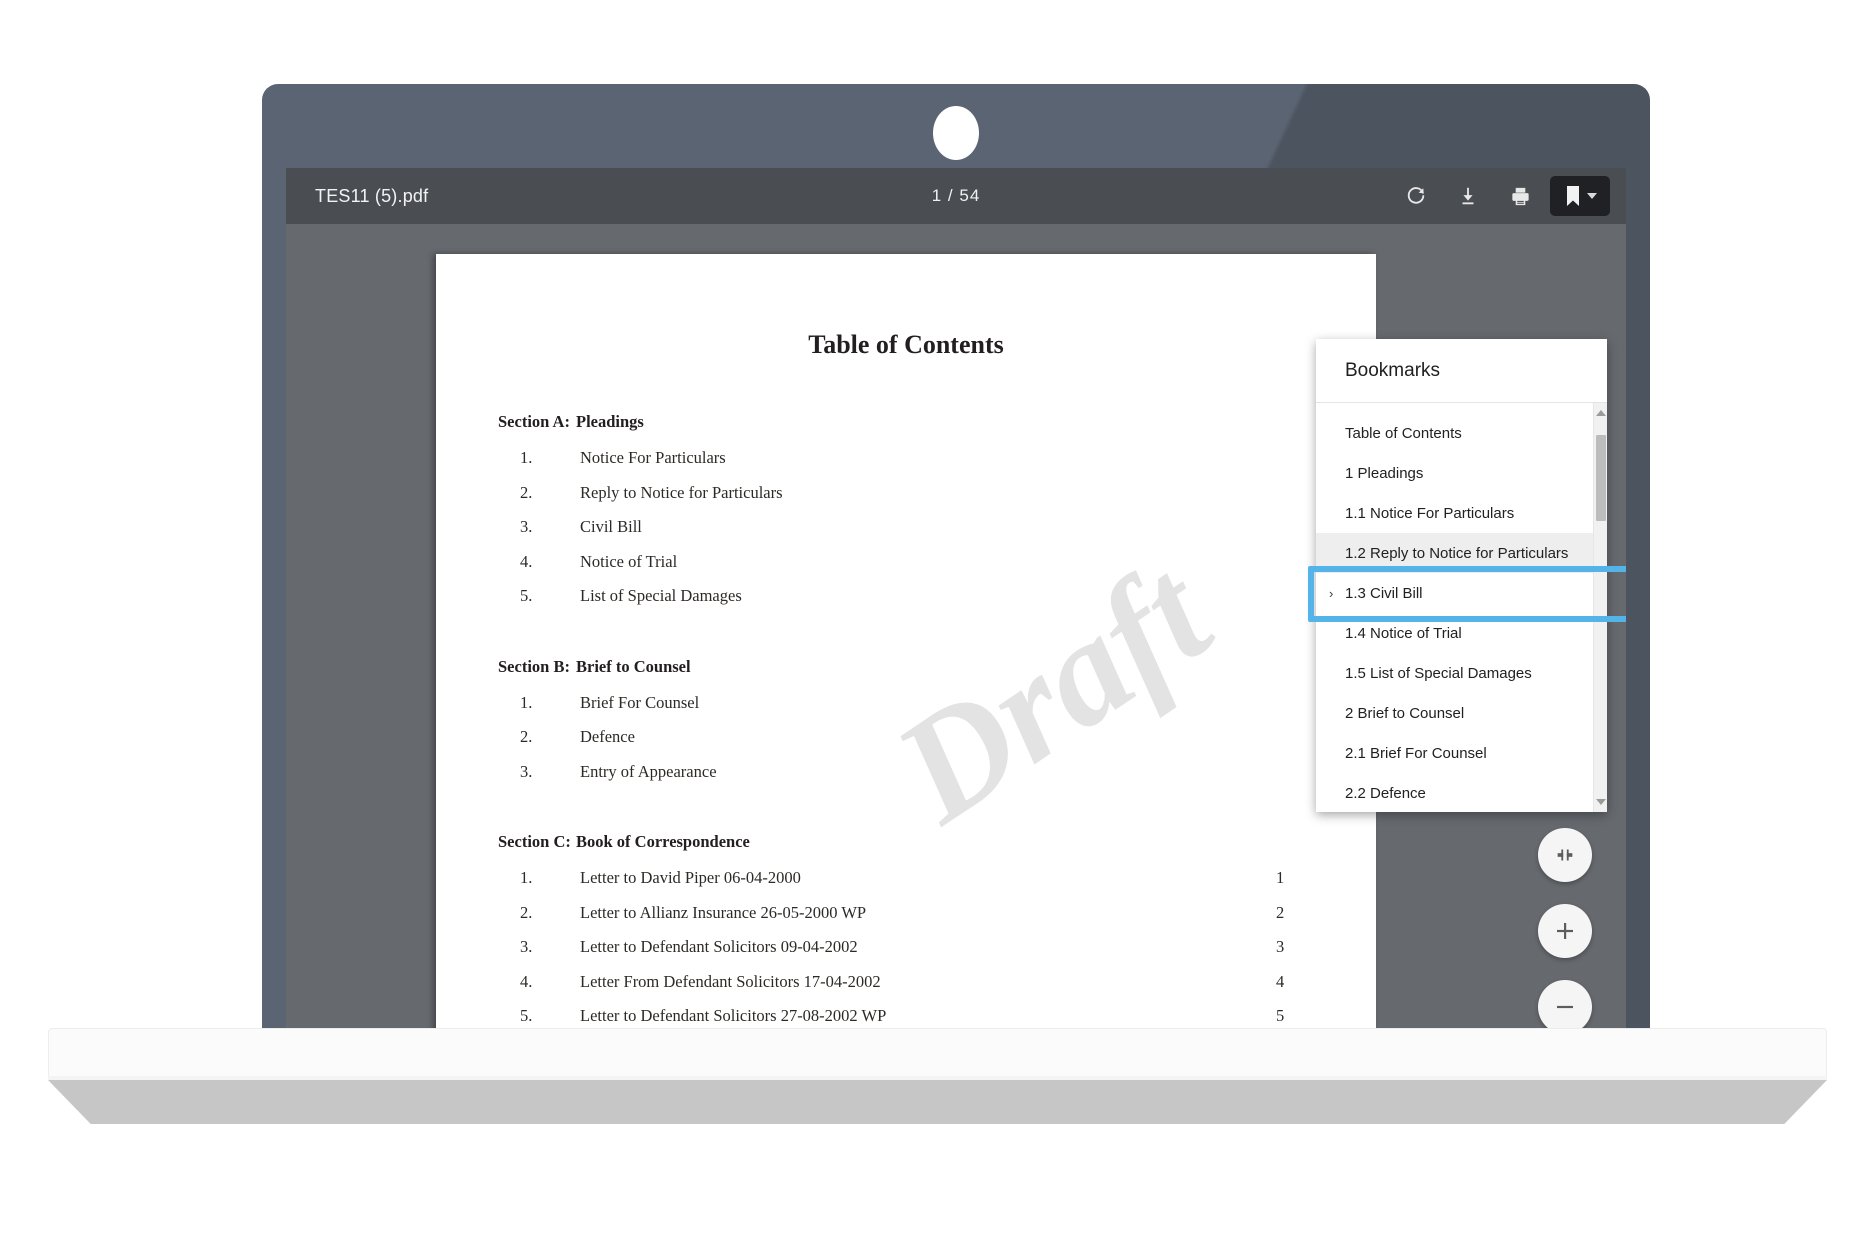 The image size is (1875, 1250). What do you see at coordinates (1438, 673) in the screenshot?
I see `bookmark-item-label: 1.5 List of Special Damages` at bounding box center [1438, 673].